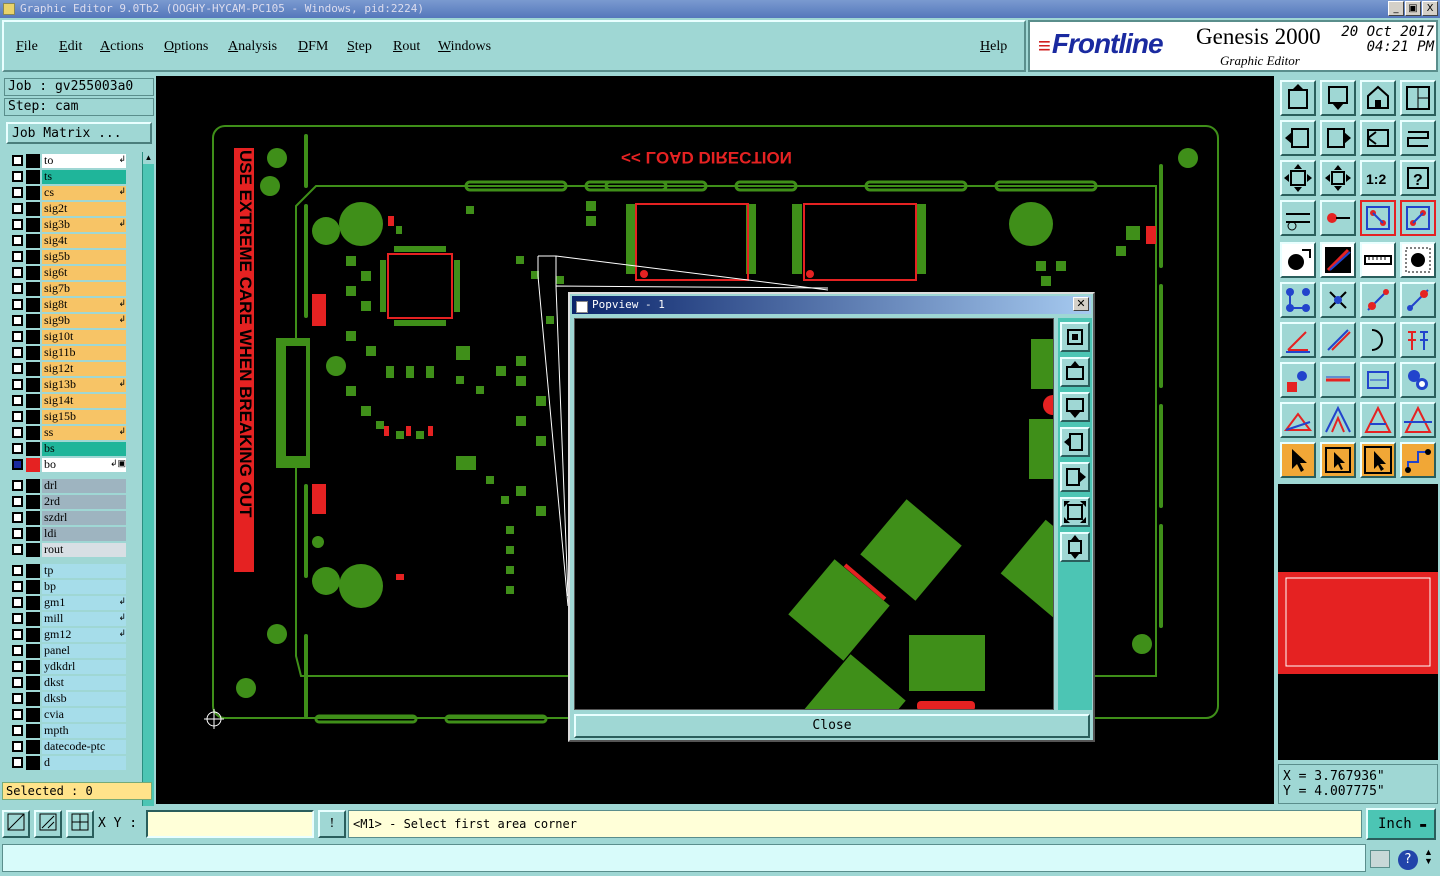 This screenshot has width=1440, height=876. I want to click on layer-row: cs ↲, so click(68, 193).